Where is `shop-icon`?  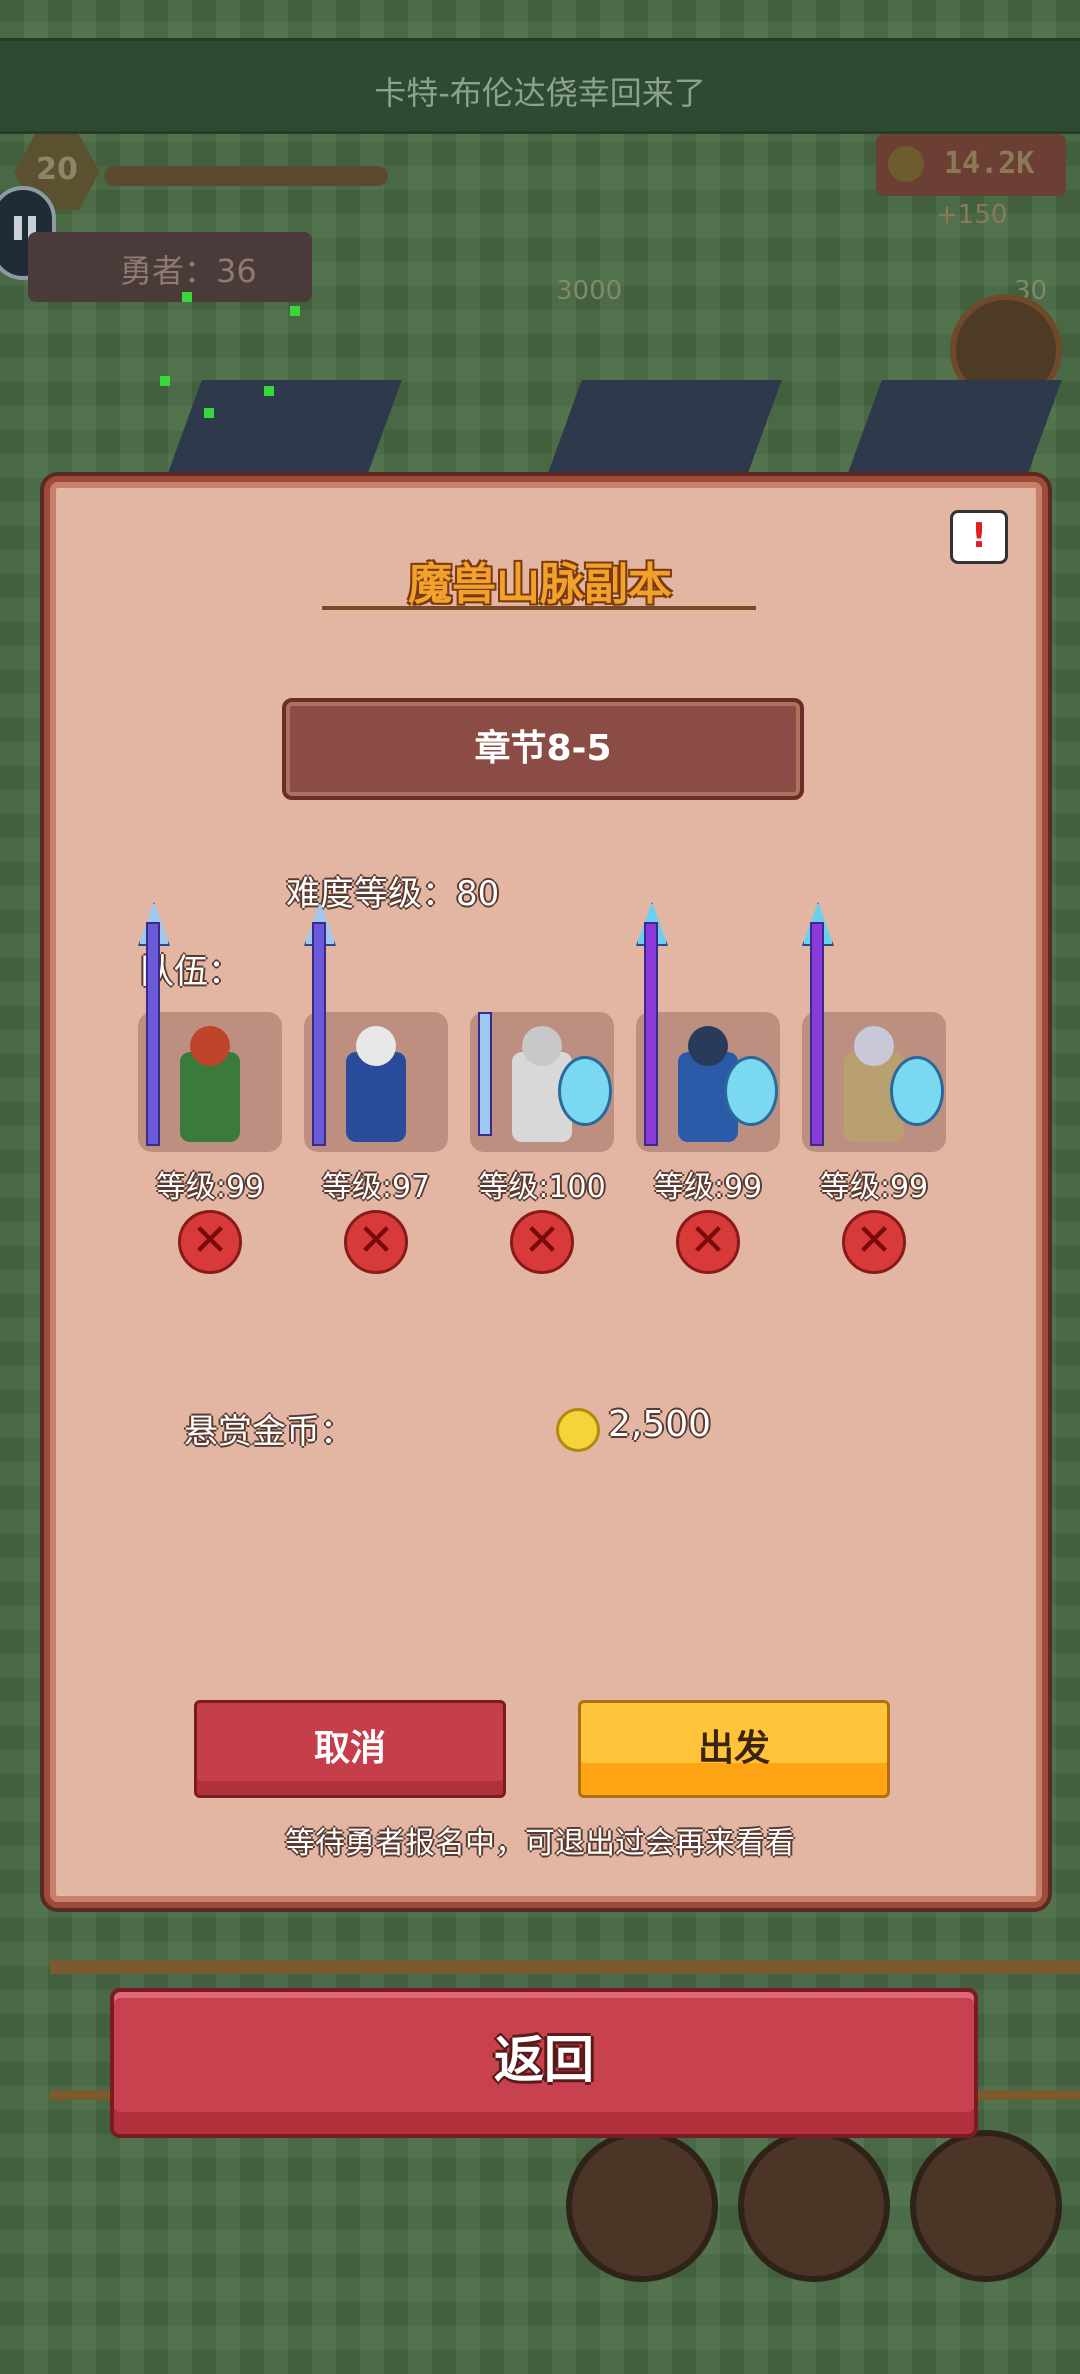 shop-icon is located at coordinates (642, 2206).